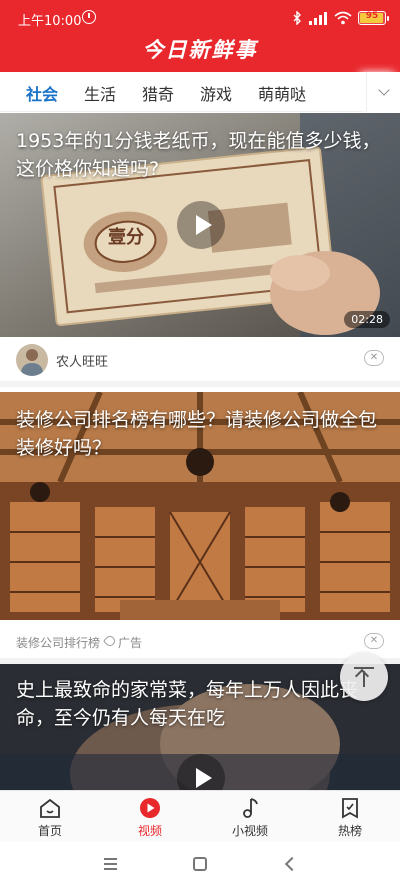 Image resolution: width=400 pixels, height=888 pixels. I want to click on play-icon, so click(201, 225).